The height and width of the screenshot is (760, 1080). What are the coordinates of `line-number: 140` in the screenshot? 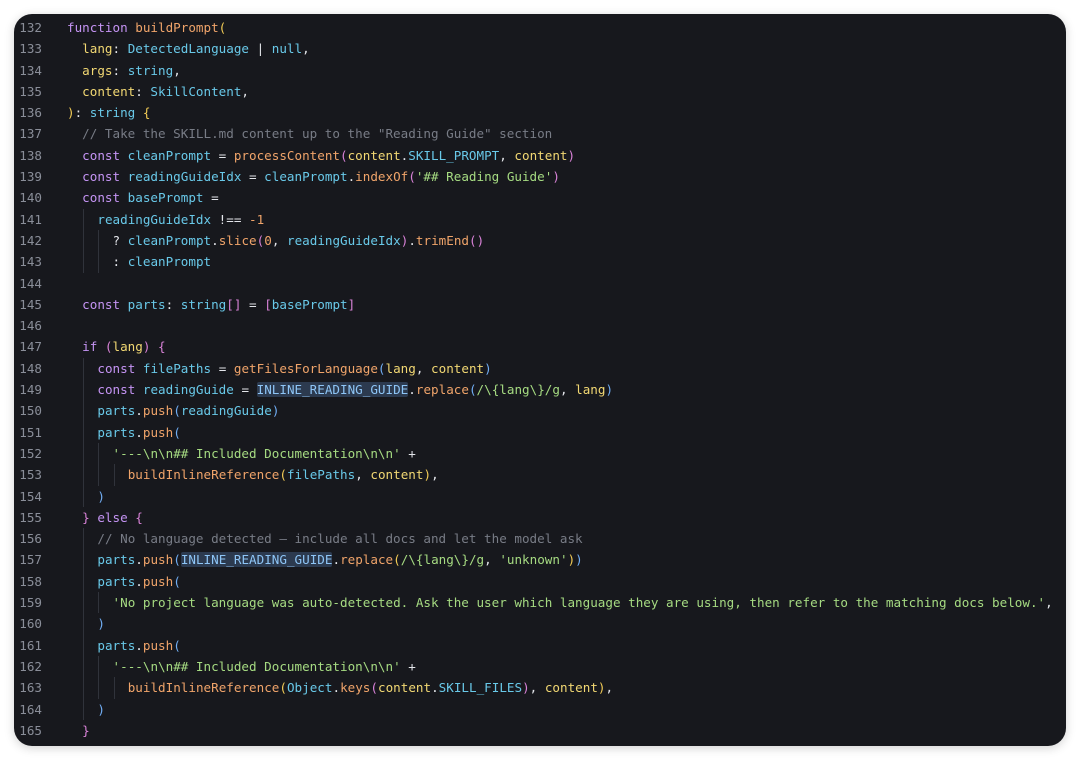 It's located at (30, 198).